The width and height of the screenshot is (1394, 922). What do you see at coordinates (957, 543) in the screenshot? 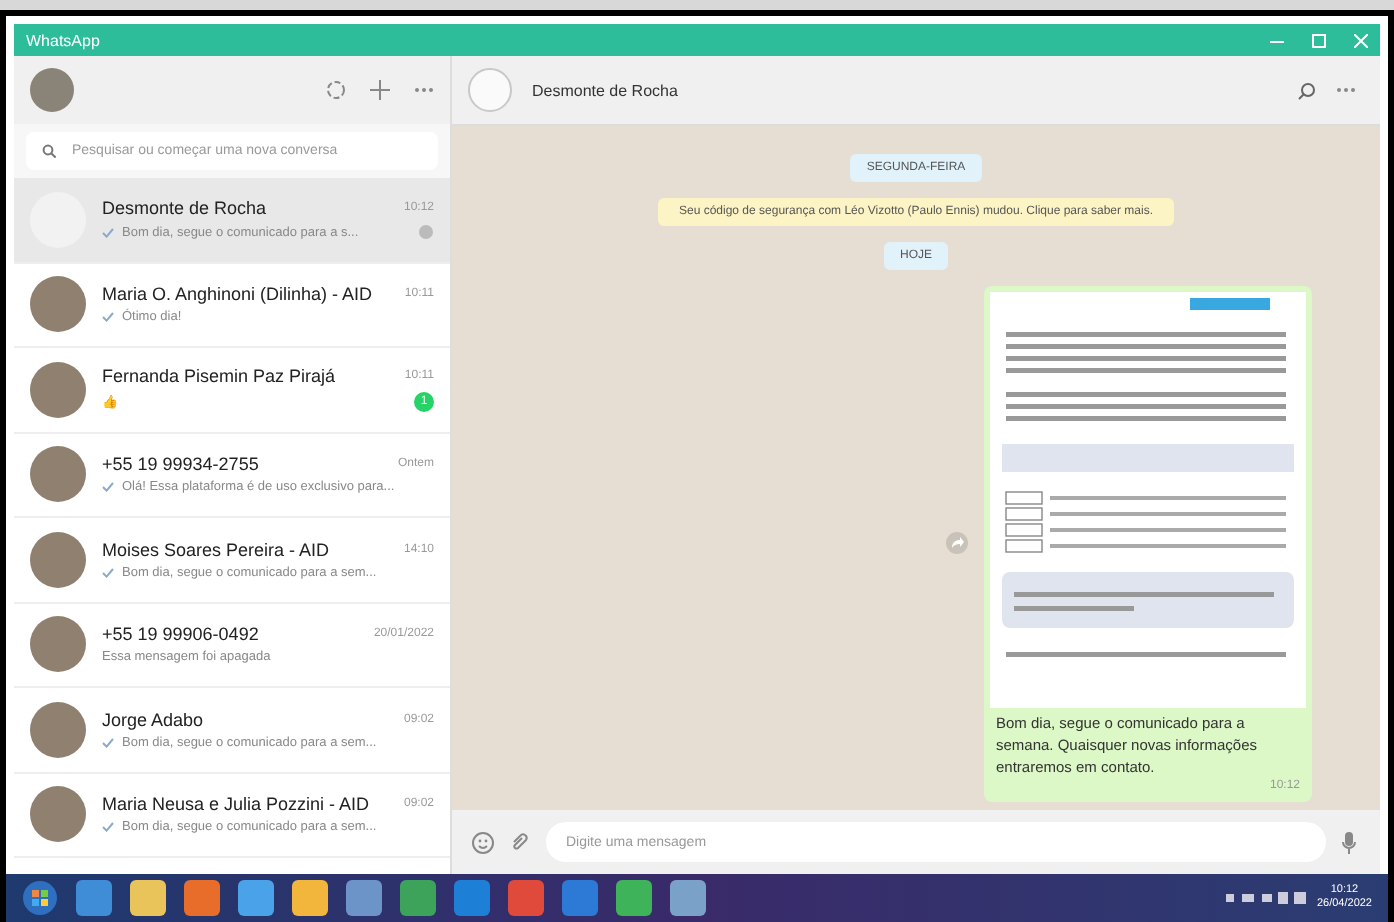
I see `forward-icon` at bounding box center [957, 543].